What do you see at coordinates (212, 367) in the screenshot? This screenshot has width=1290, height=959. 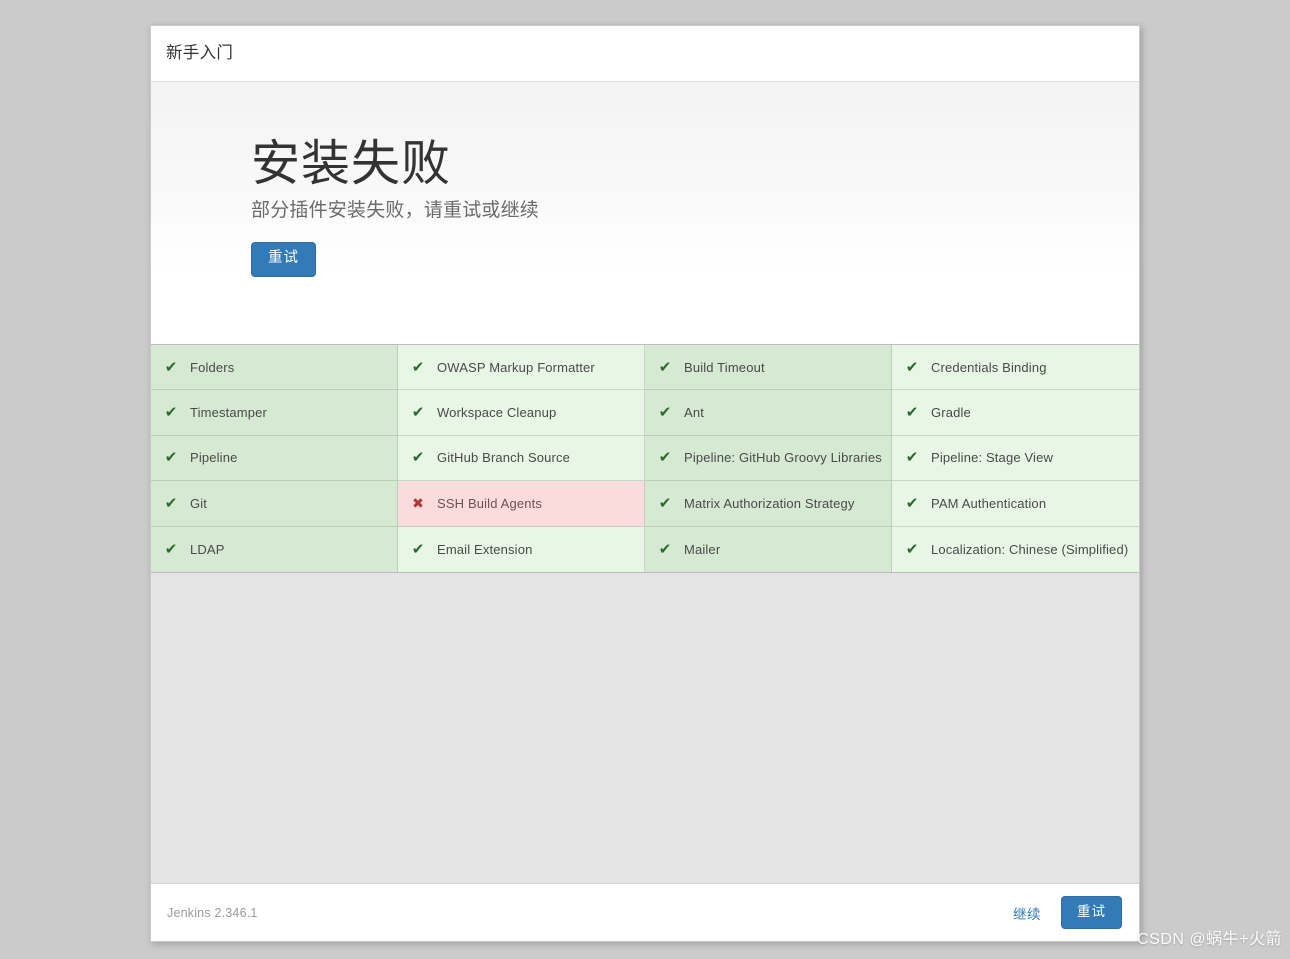 I see `plugin-name: Folders` at bounding box center [212, 367].